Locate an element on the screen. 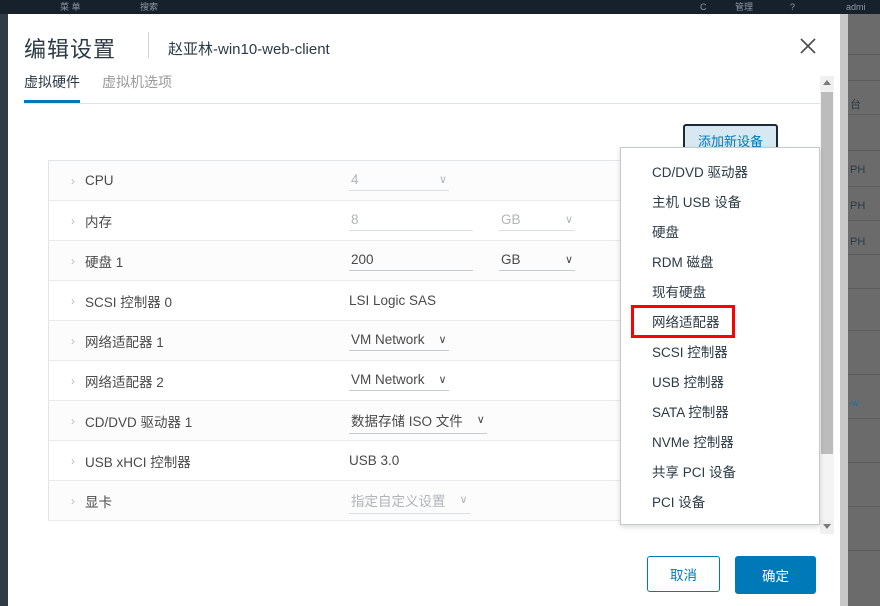  menu-item-SCSI-控制器: SCSI 控制器 is located at coordinates (720, 351).